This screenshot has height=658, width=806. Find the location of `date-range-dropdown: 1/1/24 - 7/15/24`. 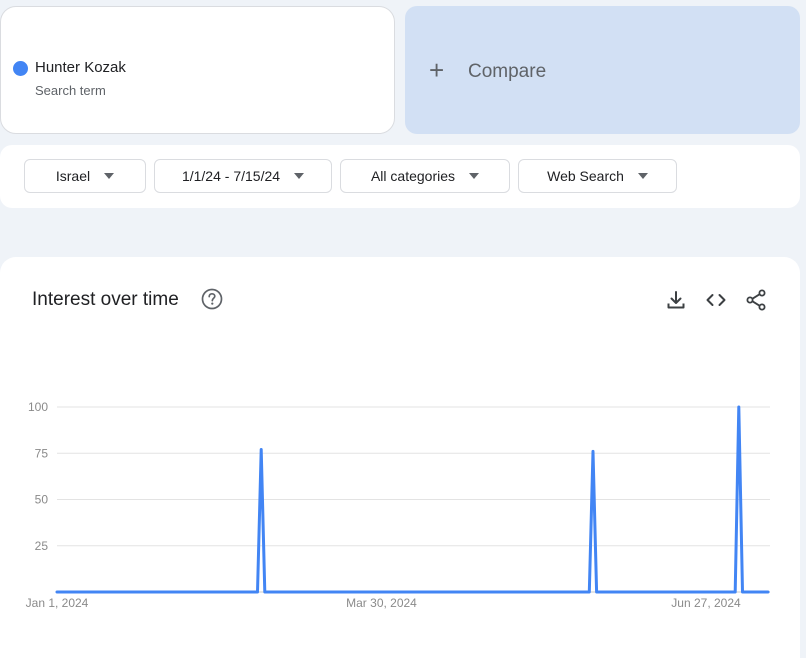

date-range-dropdown: 1/1/24 - 7/15/24 is located at coordinates (243, 176).